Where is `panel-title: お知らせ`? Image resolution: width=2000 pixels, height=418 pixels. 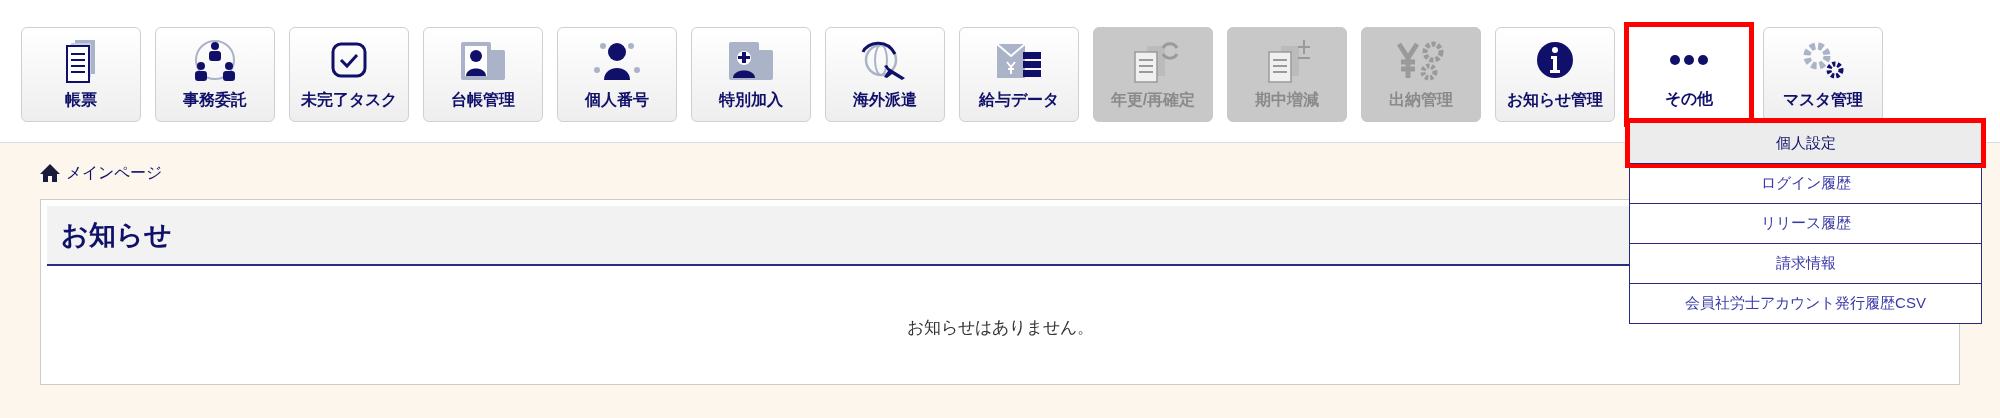
panel-title: お知らせ is located at coordinates (116, 235).